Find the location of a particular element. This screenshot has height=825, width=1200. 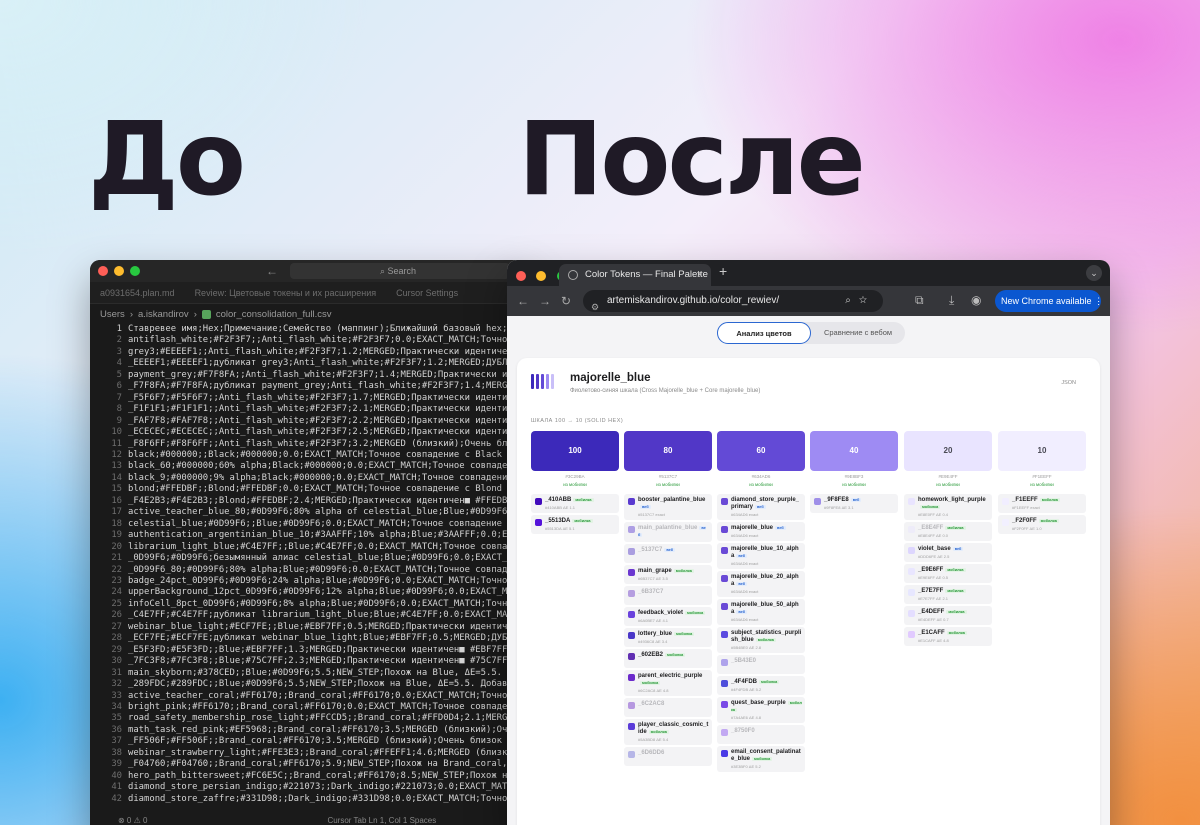

token-item: majorelle_blue_10_alpha веб #634AD6 exact is located at coordinates (761, 556).